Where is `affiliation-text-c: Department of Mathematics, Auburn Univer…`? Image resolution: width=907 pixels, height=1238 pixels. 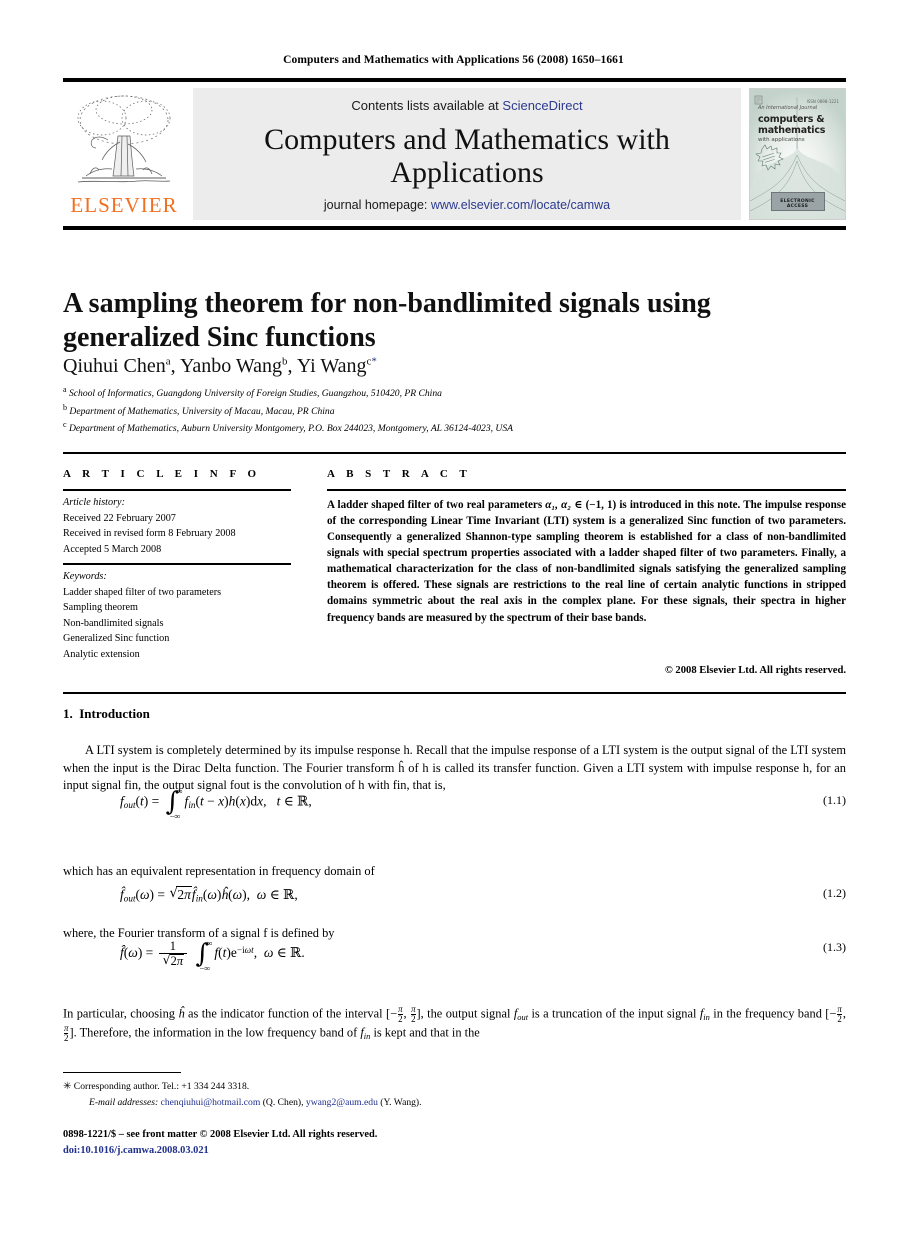 affiliation-text-c: Department of Mathematics, Auburn Univer… is located at coordinates (290, 429).